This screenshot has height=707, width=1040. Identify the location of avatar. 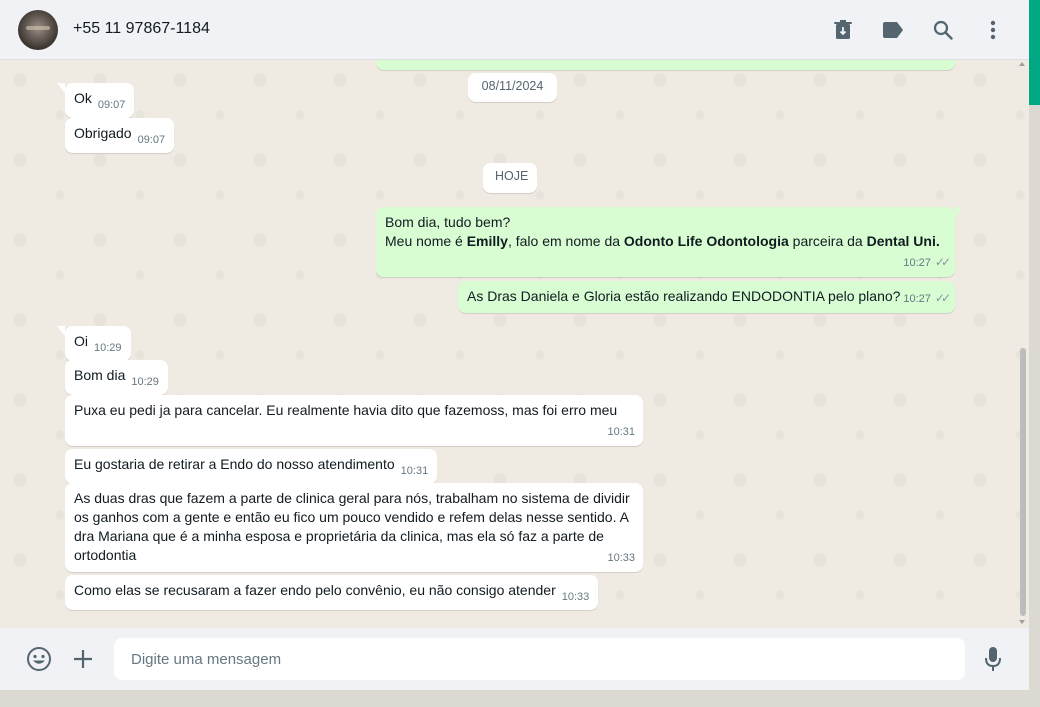
(38, 30).